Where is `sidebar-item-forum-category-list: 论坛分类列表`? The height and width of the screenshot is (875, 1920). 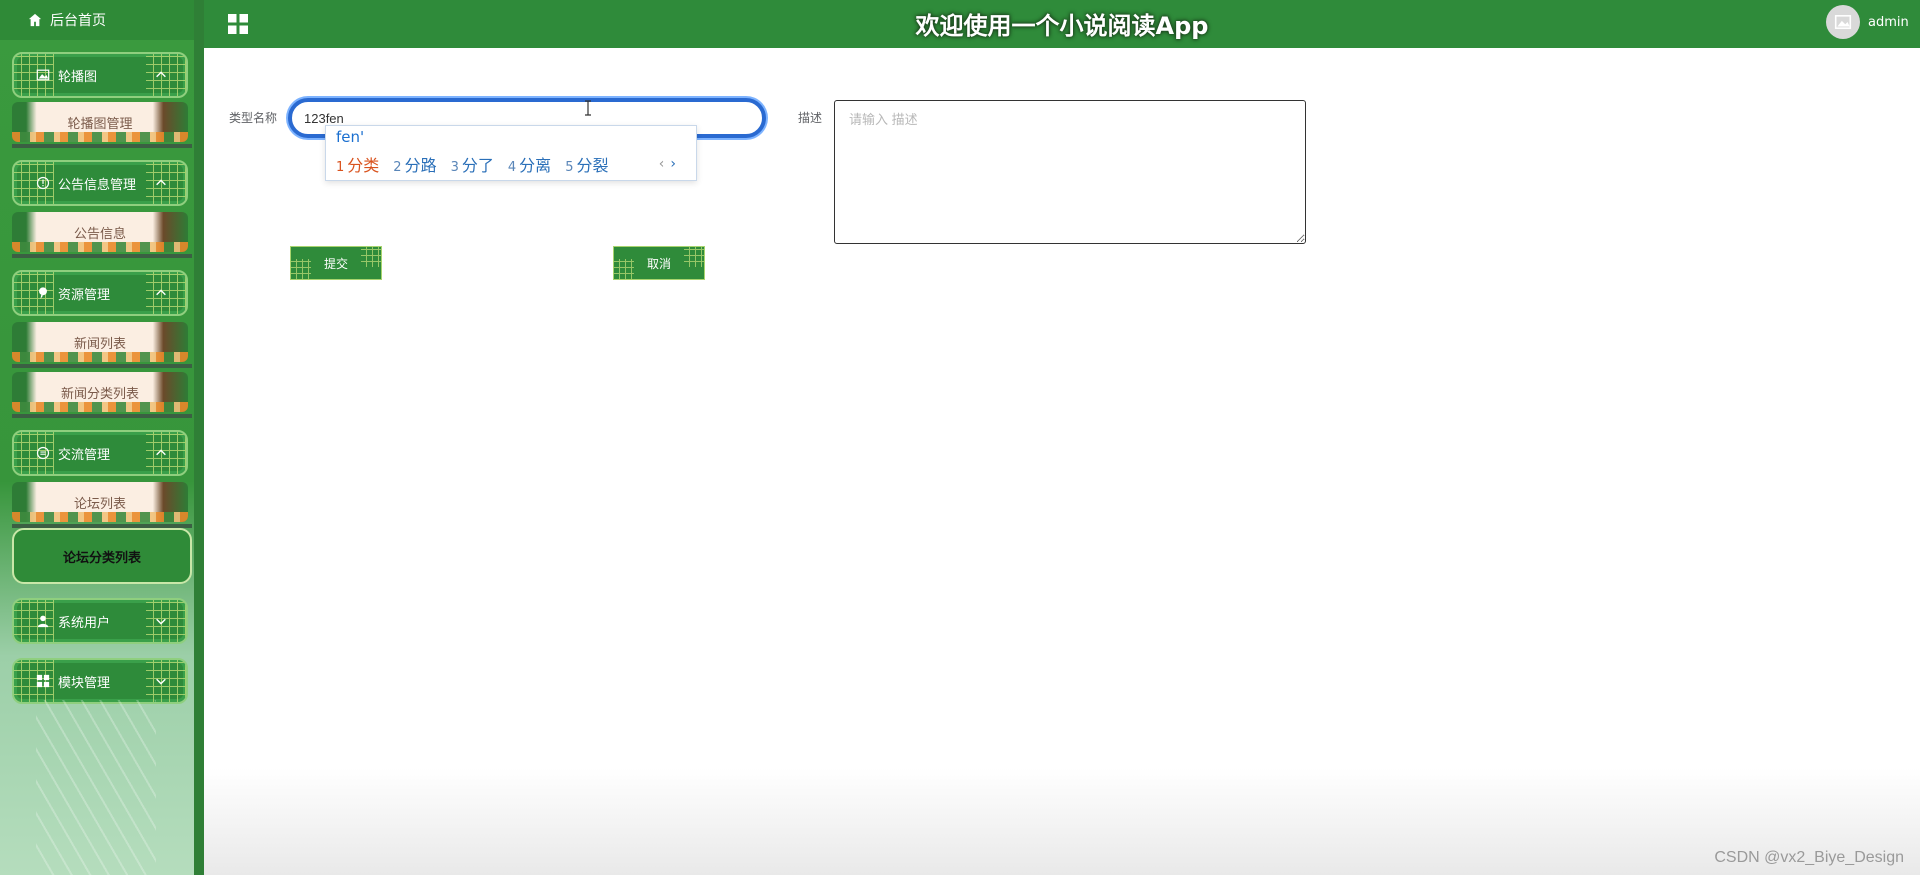 sidebar-item-forum-category-list: 论坛分类列表 is located at coordinates (102, 556).